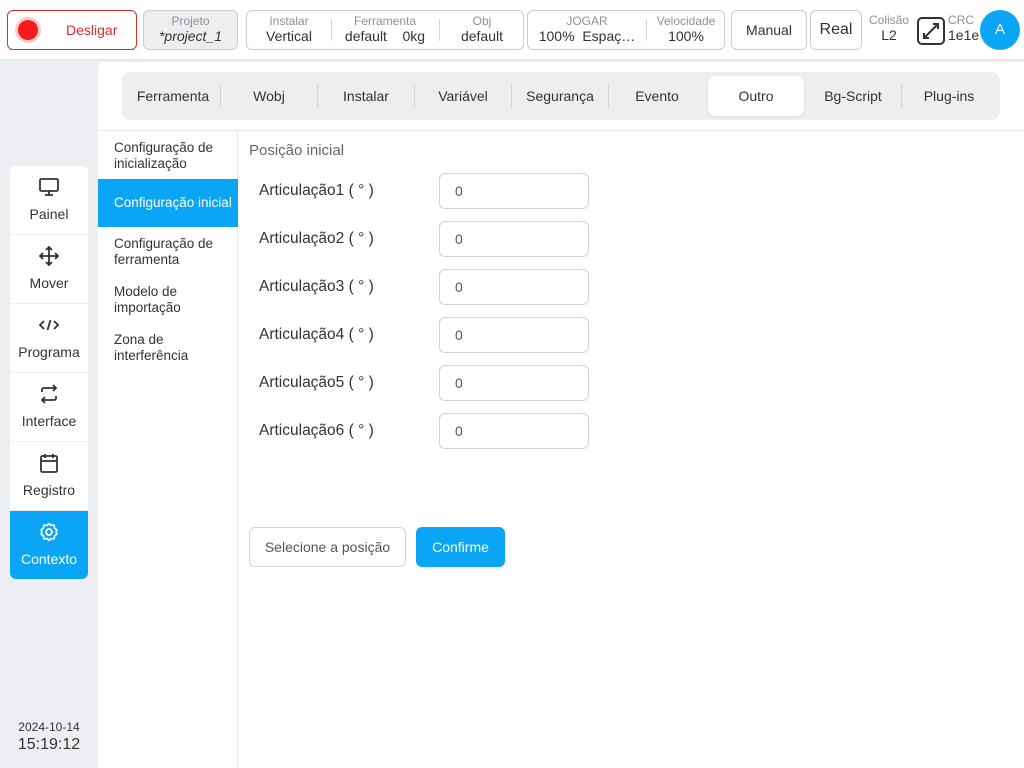  Describe the element at coordinates (429, 239) in the screenshot. I see `joint-row: Articulação2 ( ° )` at that location.